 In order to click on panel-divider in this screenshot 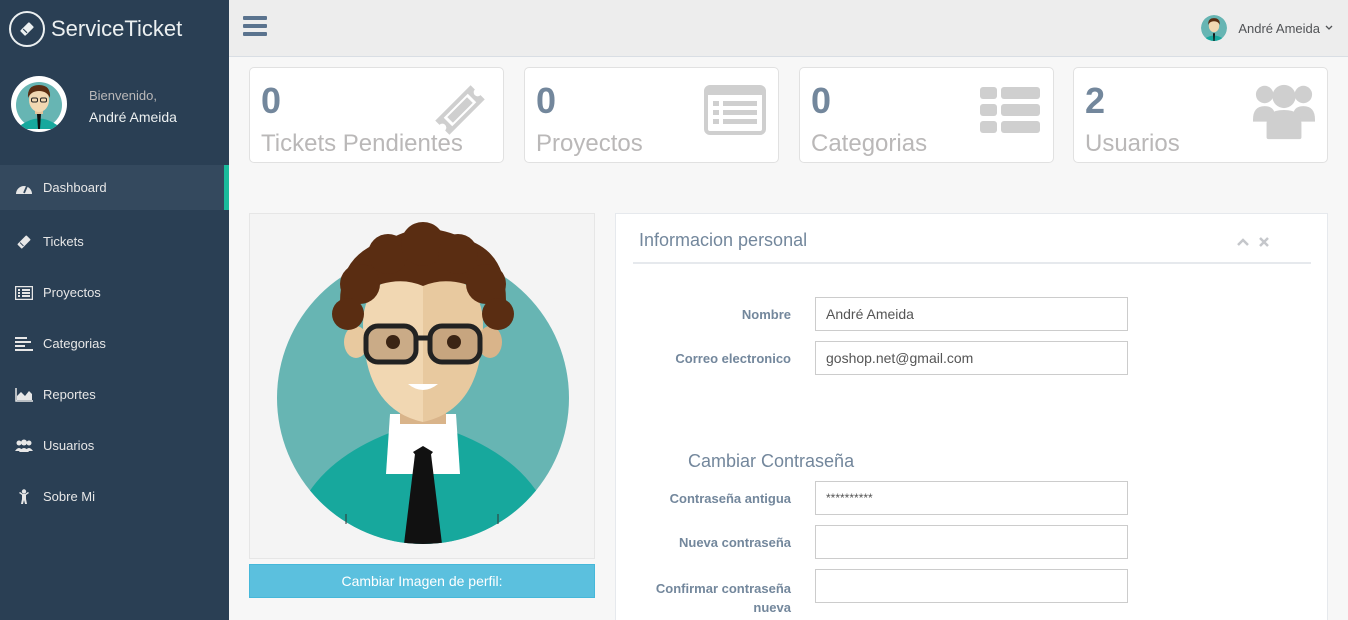, I will do `click(972, 263)`.